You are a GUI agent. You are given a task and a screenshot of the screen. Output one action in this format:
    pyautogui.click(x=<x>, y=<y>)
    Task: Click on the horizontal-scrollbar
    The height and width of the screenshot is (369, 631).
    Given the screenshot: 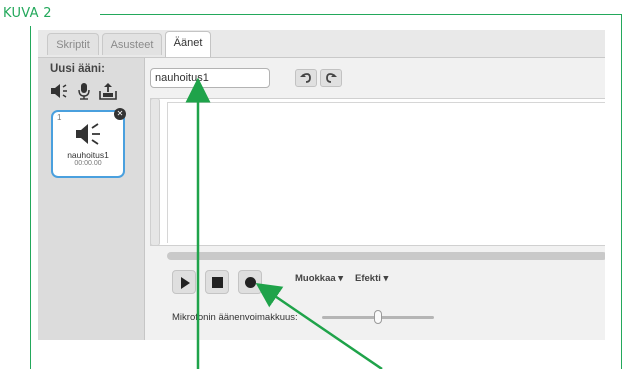 What is the action you would take?
    pyautogui.click(x=386, y=256)
    